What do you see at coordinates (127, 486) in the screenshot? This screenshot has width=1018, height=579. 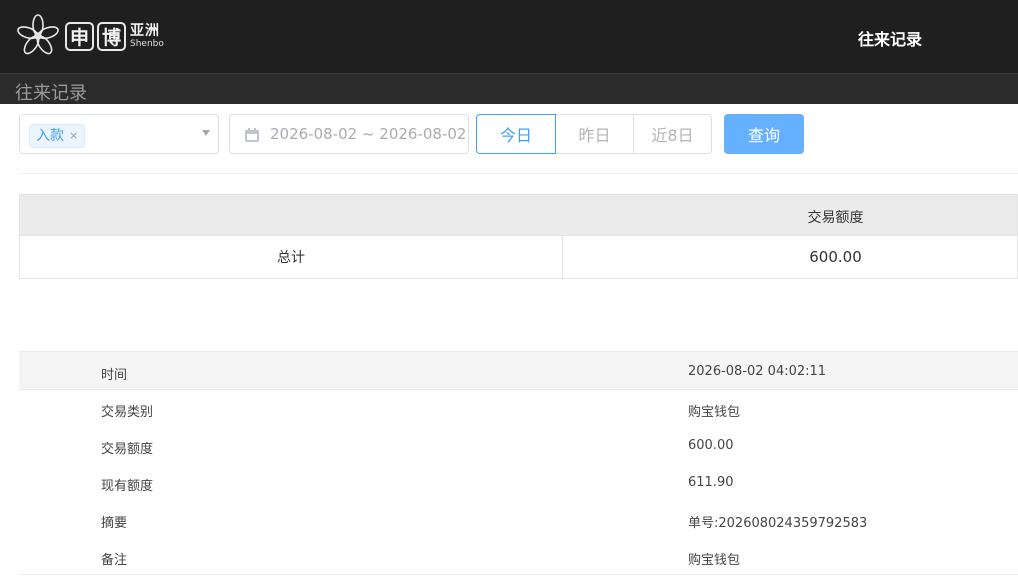 I see `detail-label: 现有额度` at bounding box center [127, 486].